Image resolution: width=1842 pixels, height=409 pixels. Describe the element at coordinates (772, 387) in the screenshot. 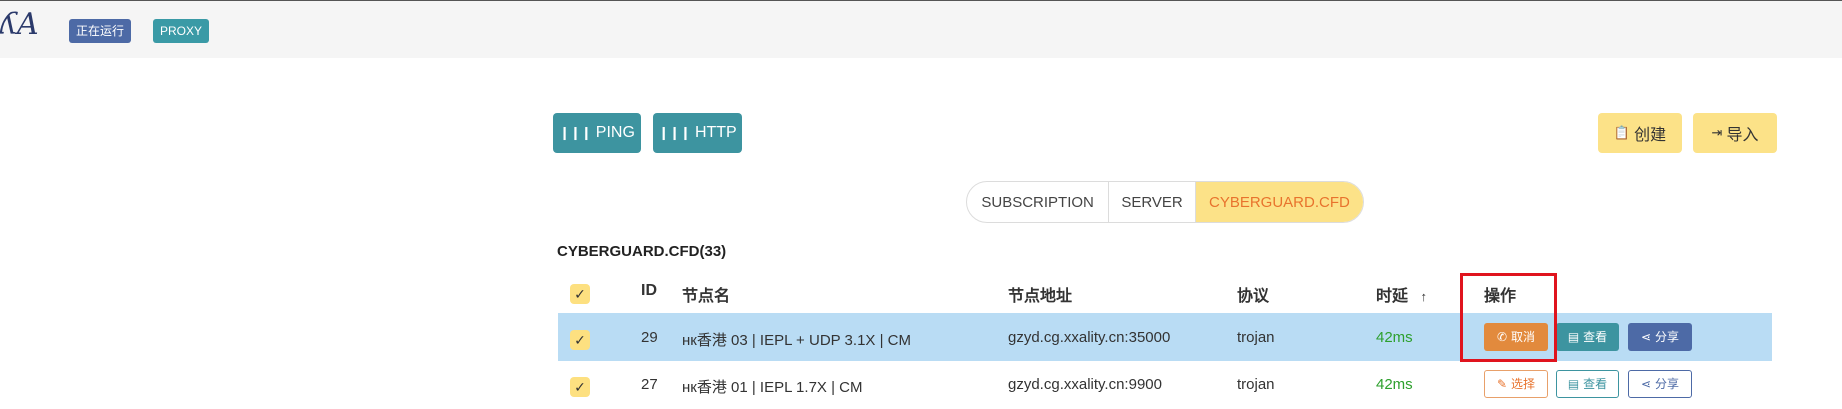

I see `row-node-name: нк香港 01 | IEPL 1.7X | CM` at that location.